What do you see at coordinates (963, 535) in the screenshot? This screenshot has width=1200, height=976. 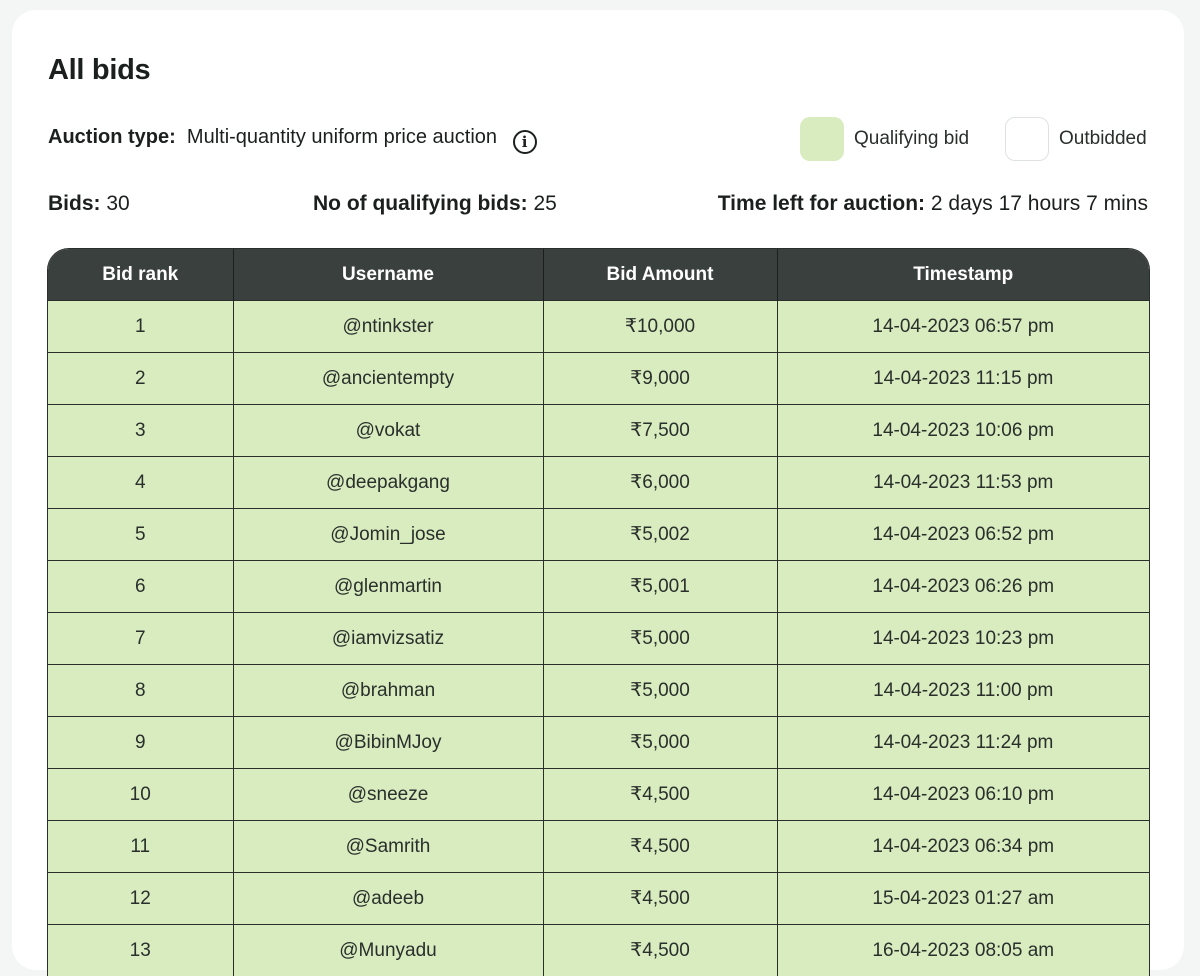 I see `cell-timestamp: 14-04-2023 06:52 pm` at bounding box center [963, 535].